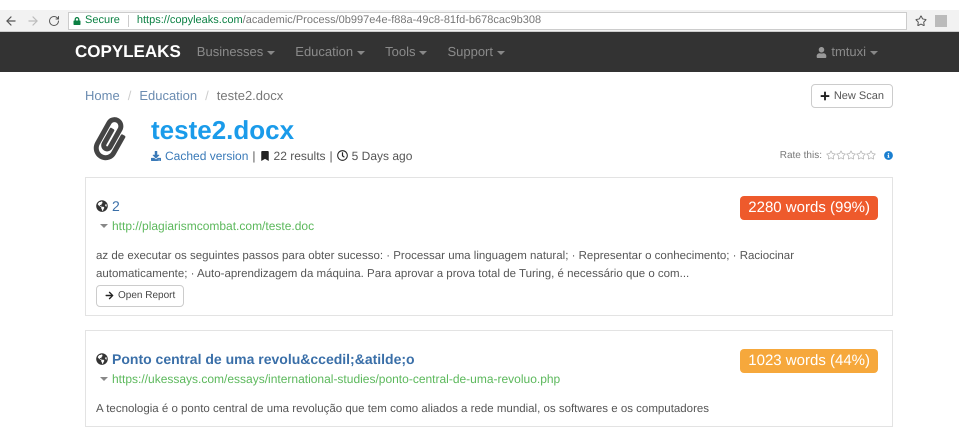  Describe the element at coordinates (809, 208) in the screenshot. I see `match-badge: 2280 words (99%)` at that location.